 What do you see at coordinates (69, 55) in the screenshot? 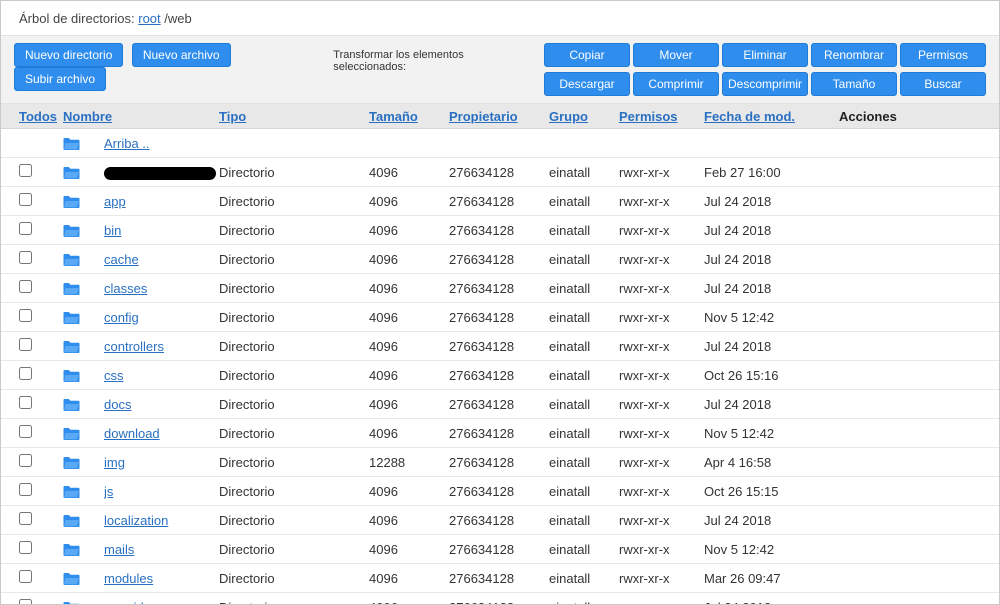
I see `new-directory-button: Nuevo directorio` at bounding box center [69, 55].